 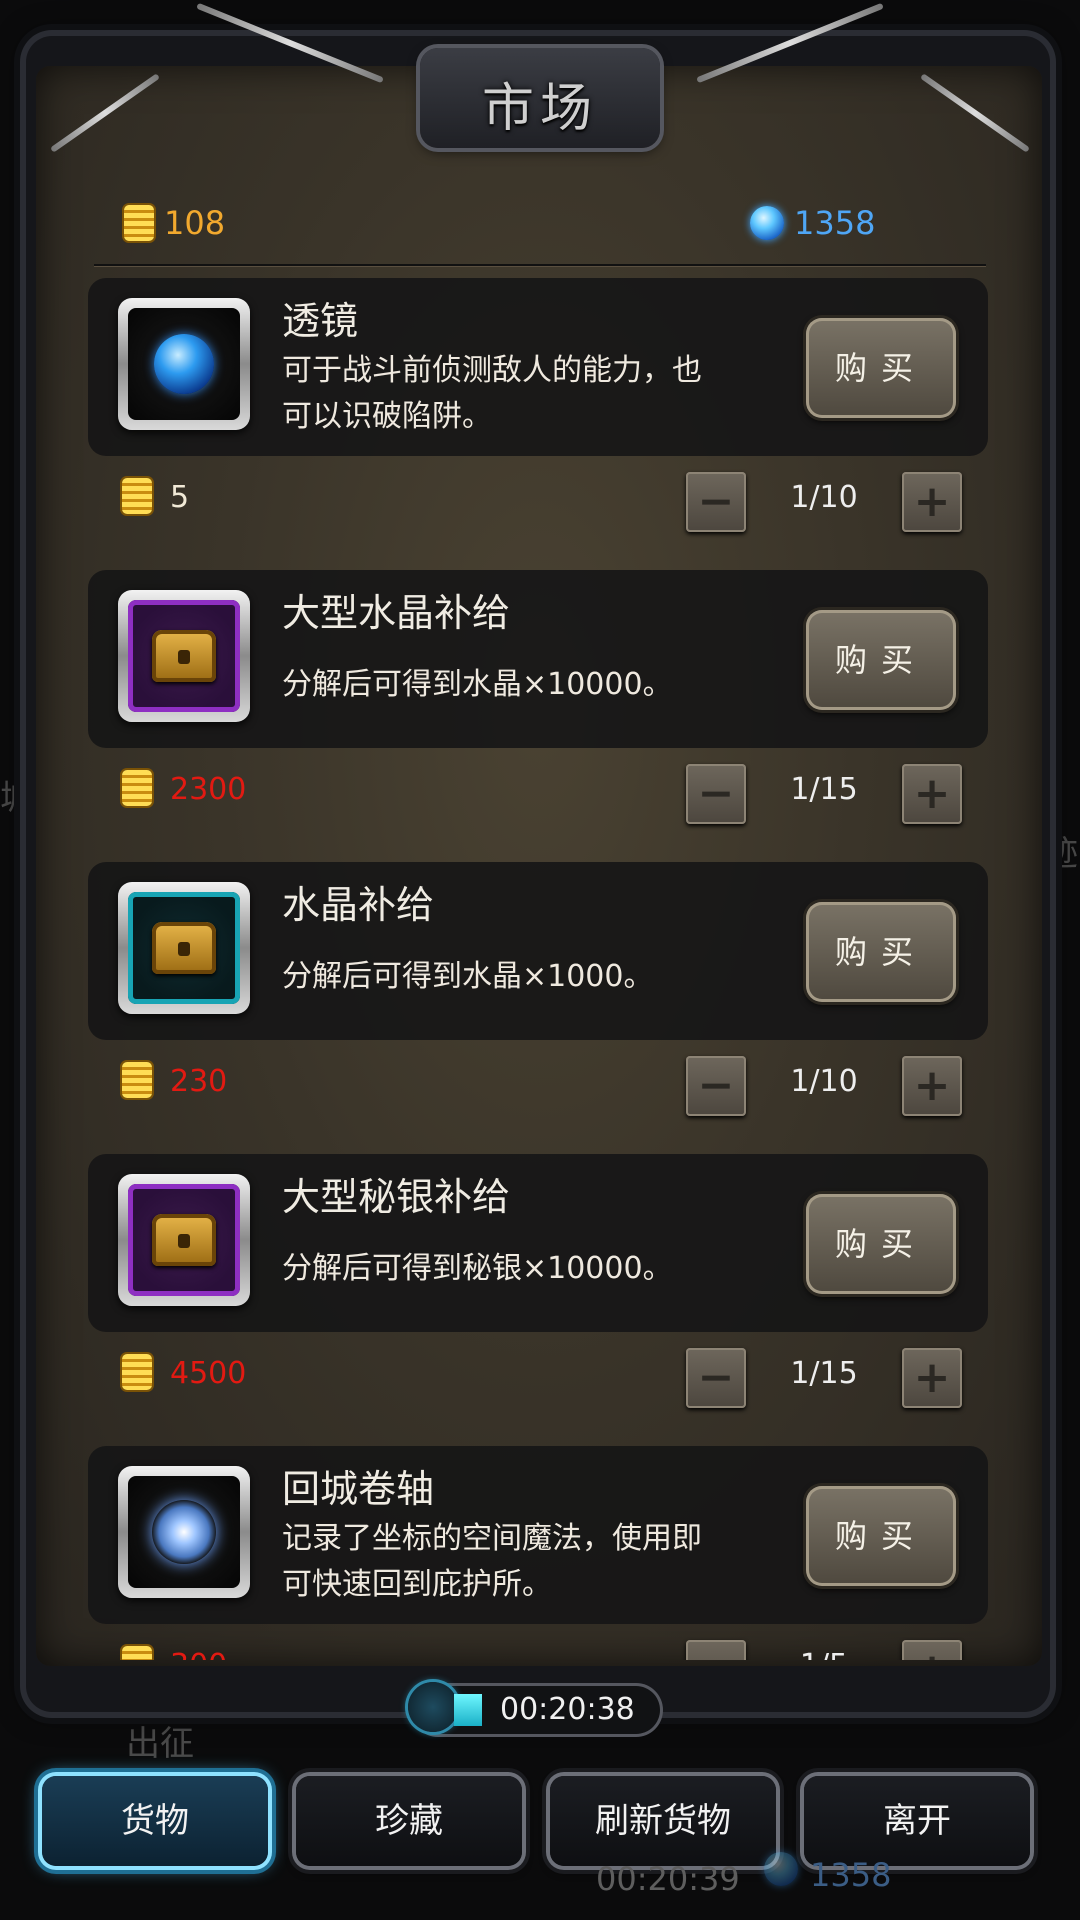 I want to click on item-name: 大型水晶补给, so click(x=396, y=613).